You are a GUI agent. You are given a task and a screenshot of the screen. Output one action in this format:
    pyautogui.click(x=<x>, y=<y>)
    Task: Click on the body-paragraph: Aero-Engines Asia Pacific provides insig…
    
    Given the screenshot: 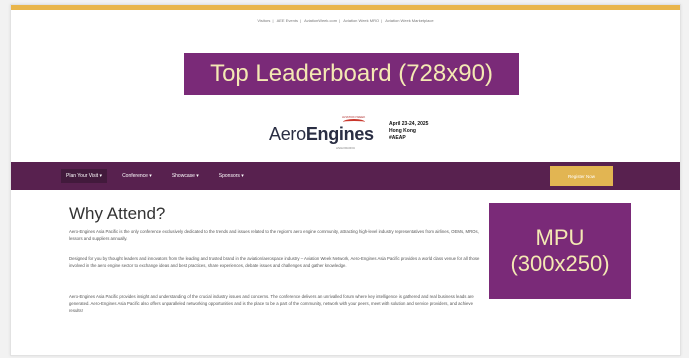 What is the action you would take?
    pyautogui.click(x=271, y=303)
    